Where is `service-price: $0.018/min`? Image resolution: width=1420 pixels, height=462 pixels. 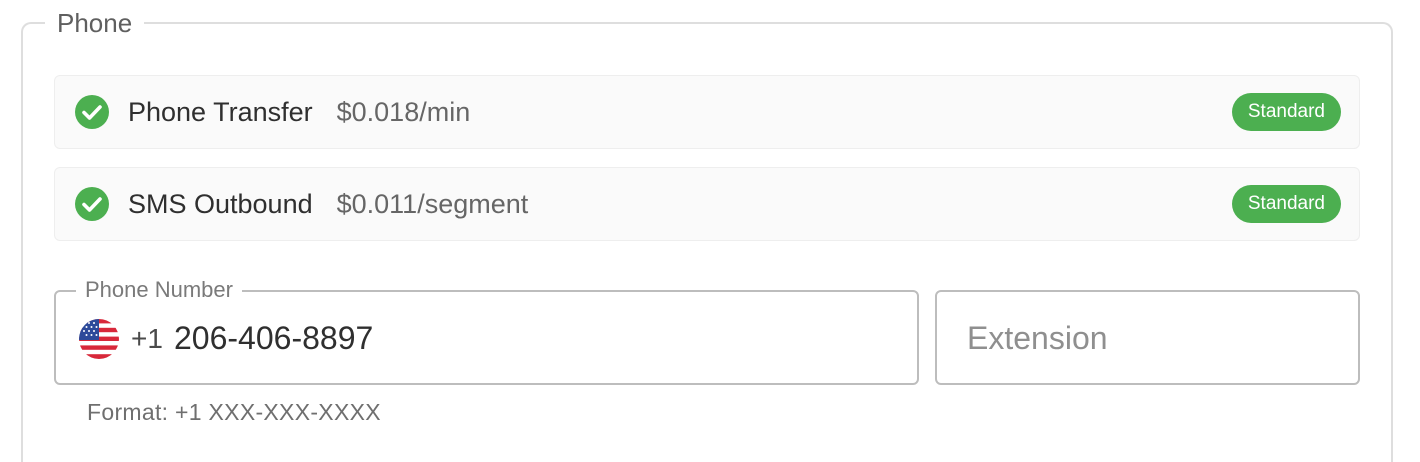
service-price: $0.018/min is located at coordinates (403, 111).